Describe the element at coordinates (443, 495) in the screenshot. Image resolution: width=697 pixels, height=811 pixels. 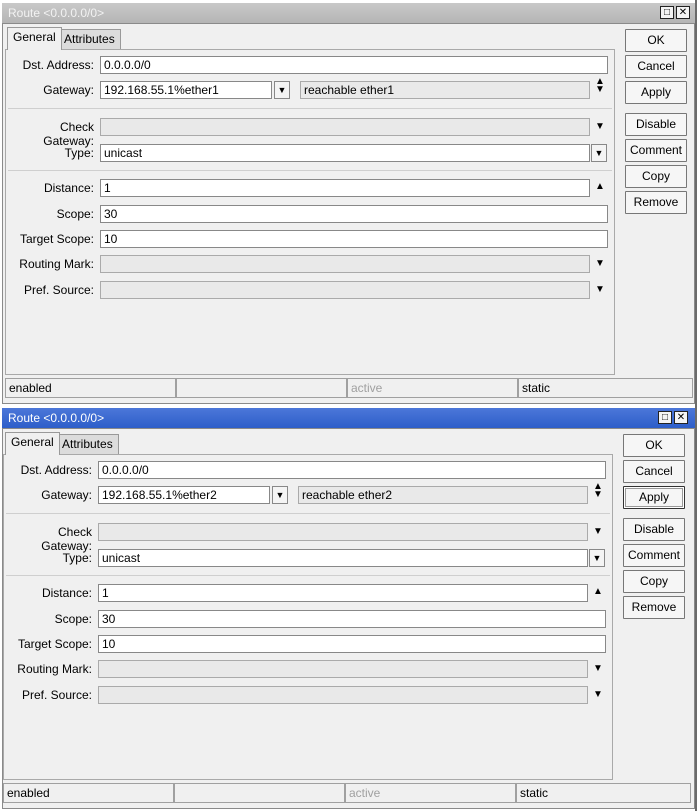
I see `gateway-status-field: reachable ether2` at that location.